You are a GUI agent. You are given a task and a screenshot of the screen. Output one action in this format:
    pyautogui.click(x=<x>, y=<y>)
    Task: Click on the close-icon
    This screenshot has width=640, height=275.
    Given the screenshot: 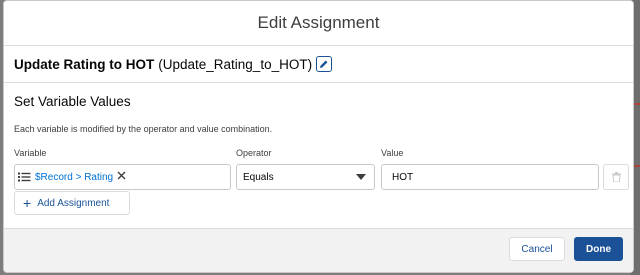 What is the action you would take?
    pyautogui.click(x=121, y=177)
    